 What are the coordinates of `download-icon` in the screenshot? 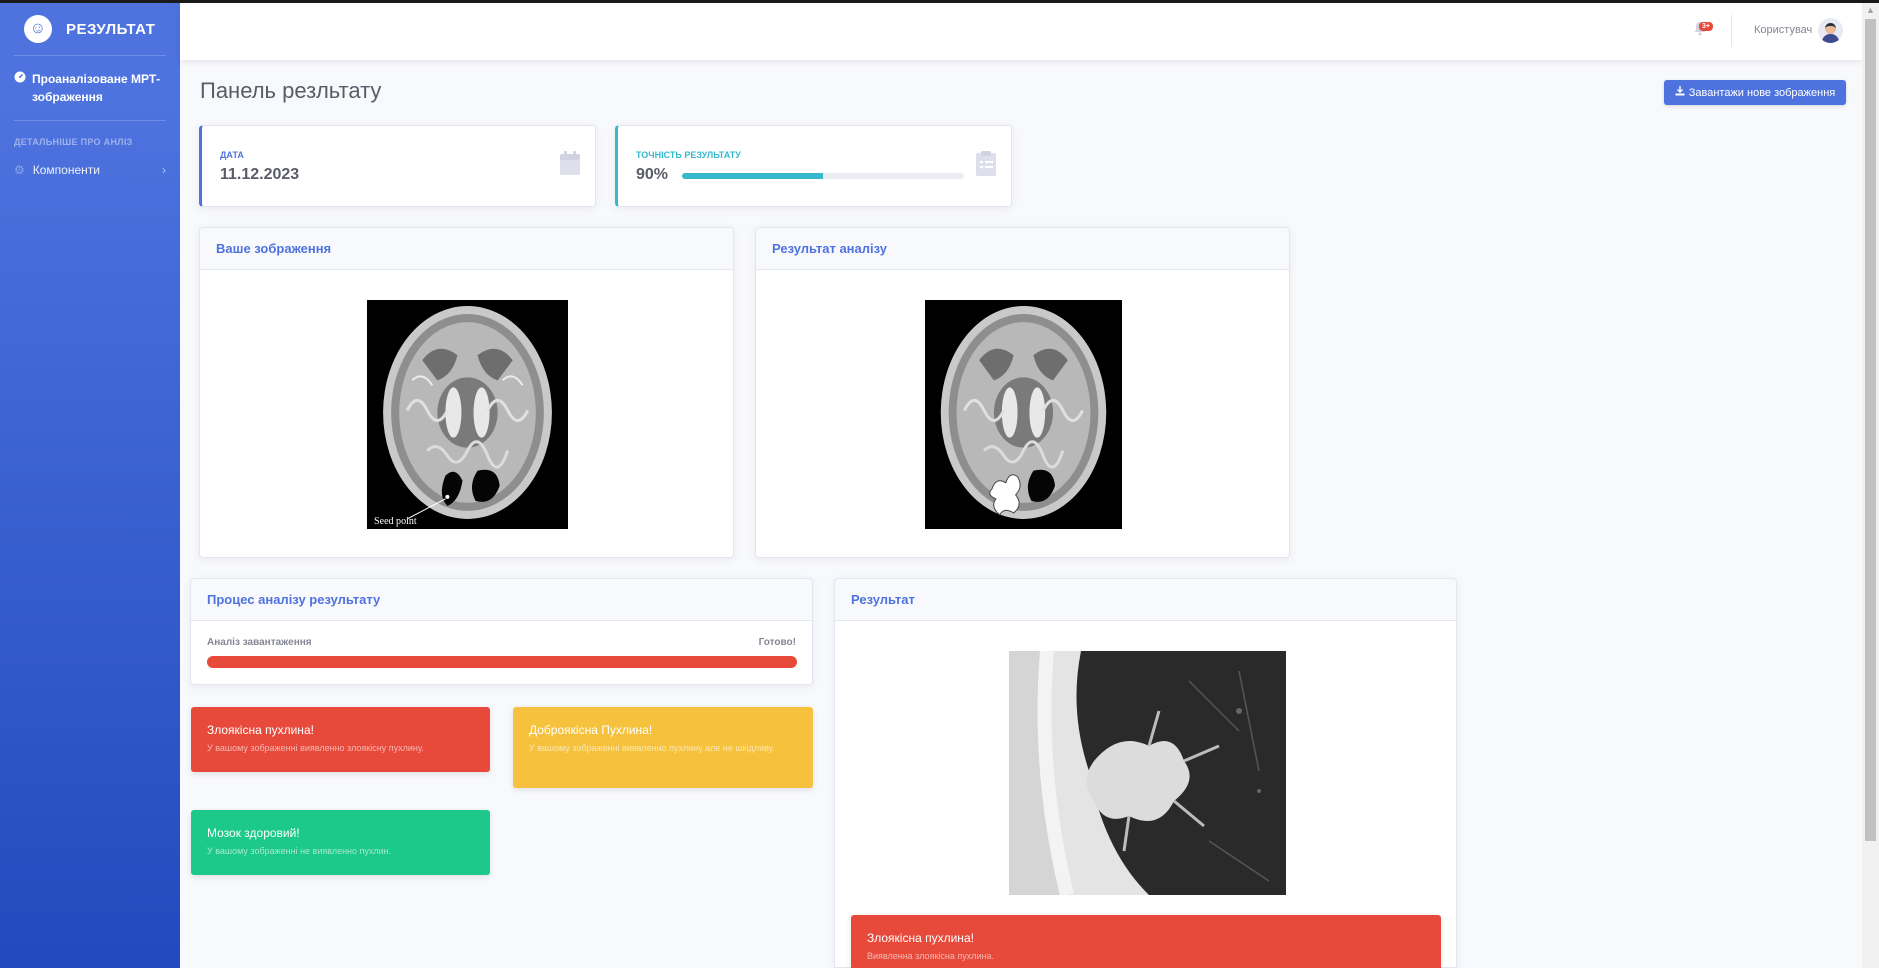 It's located at (1680, 92).